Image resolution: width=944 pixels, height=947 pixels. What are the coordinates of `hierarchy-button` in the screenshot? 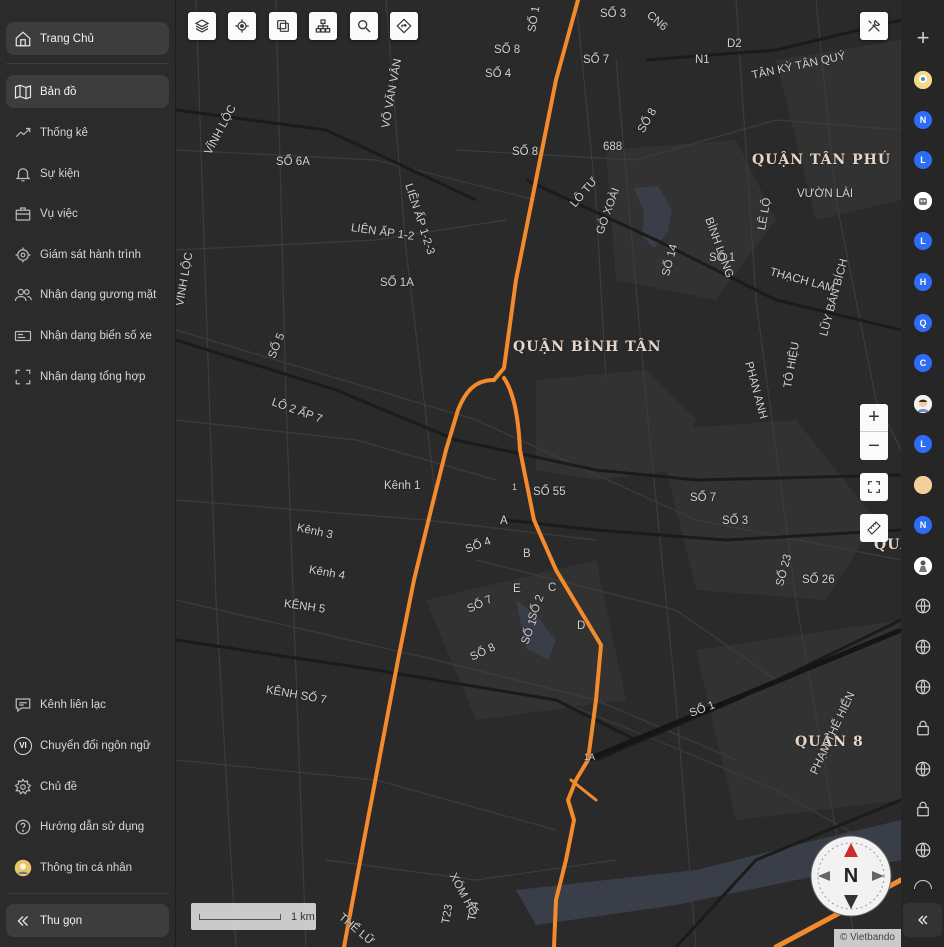 It's located at (323, 26).